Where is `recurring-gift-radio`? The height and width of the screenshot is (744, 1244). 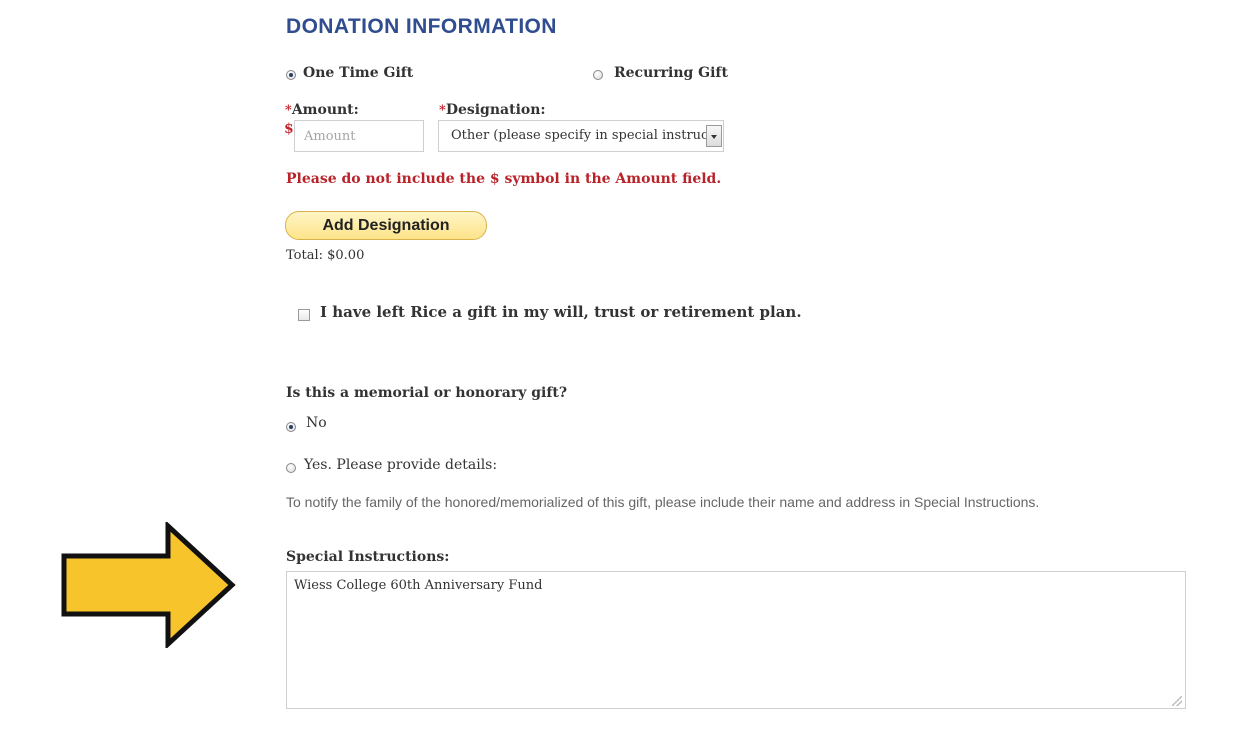
recurring-gift-radio is located at coordinates (598, 75).